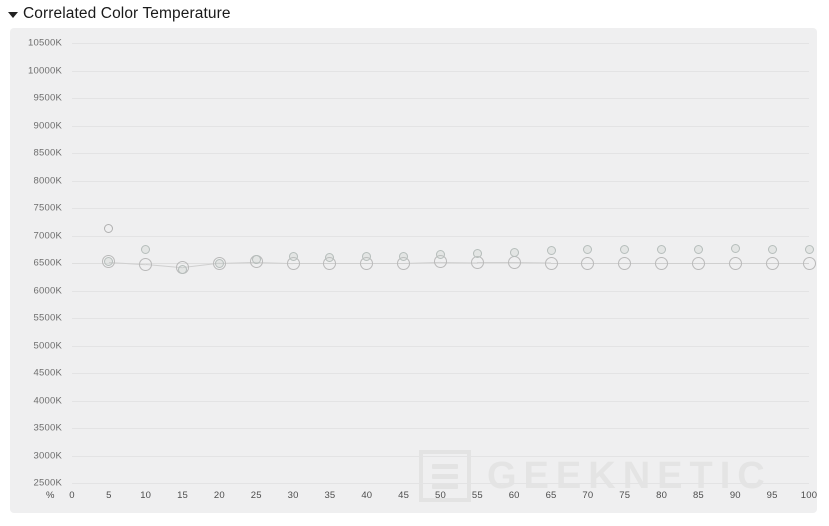 The image size is (829, 526). I want to click on y-axis-tick-label: 7500K, so click(47, 208).